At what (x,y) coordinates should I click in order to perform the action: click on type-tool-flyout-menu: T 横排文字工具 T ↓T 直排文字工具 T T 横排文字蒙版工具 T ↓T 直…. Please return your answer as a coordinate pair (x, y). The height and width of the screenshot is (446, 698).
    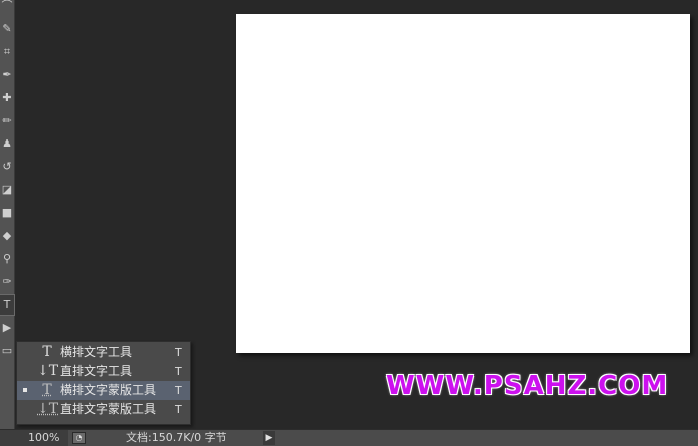
    Looking at the image, I should click on (103, 383).